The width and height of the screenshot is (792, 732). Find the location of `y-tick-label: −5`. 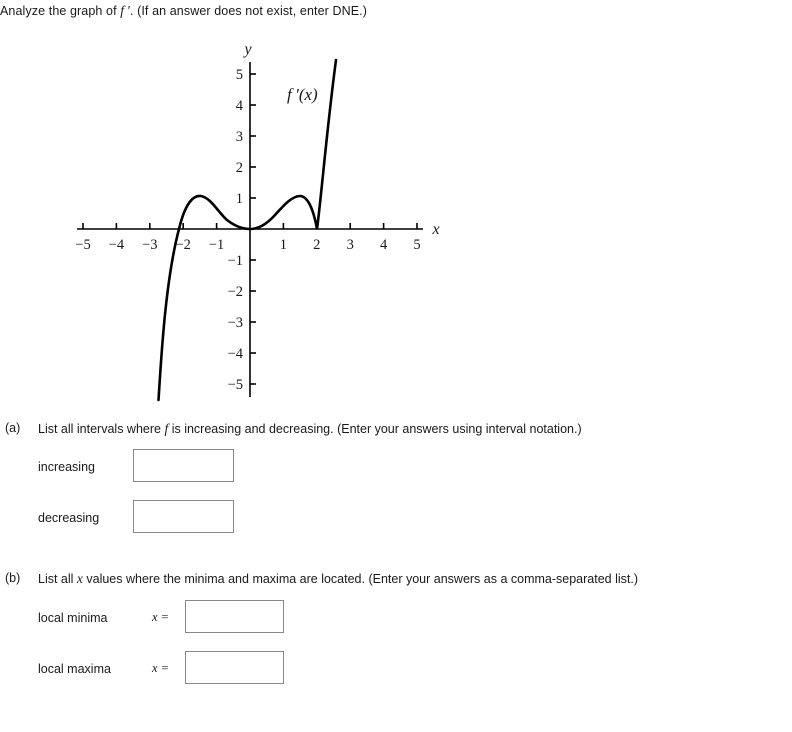

y-tick-label: −5 is located at coordinates (235, 385).